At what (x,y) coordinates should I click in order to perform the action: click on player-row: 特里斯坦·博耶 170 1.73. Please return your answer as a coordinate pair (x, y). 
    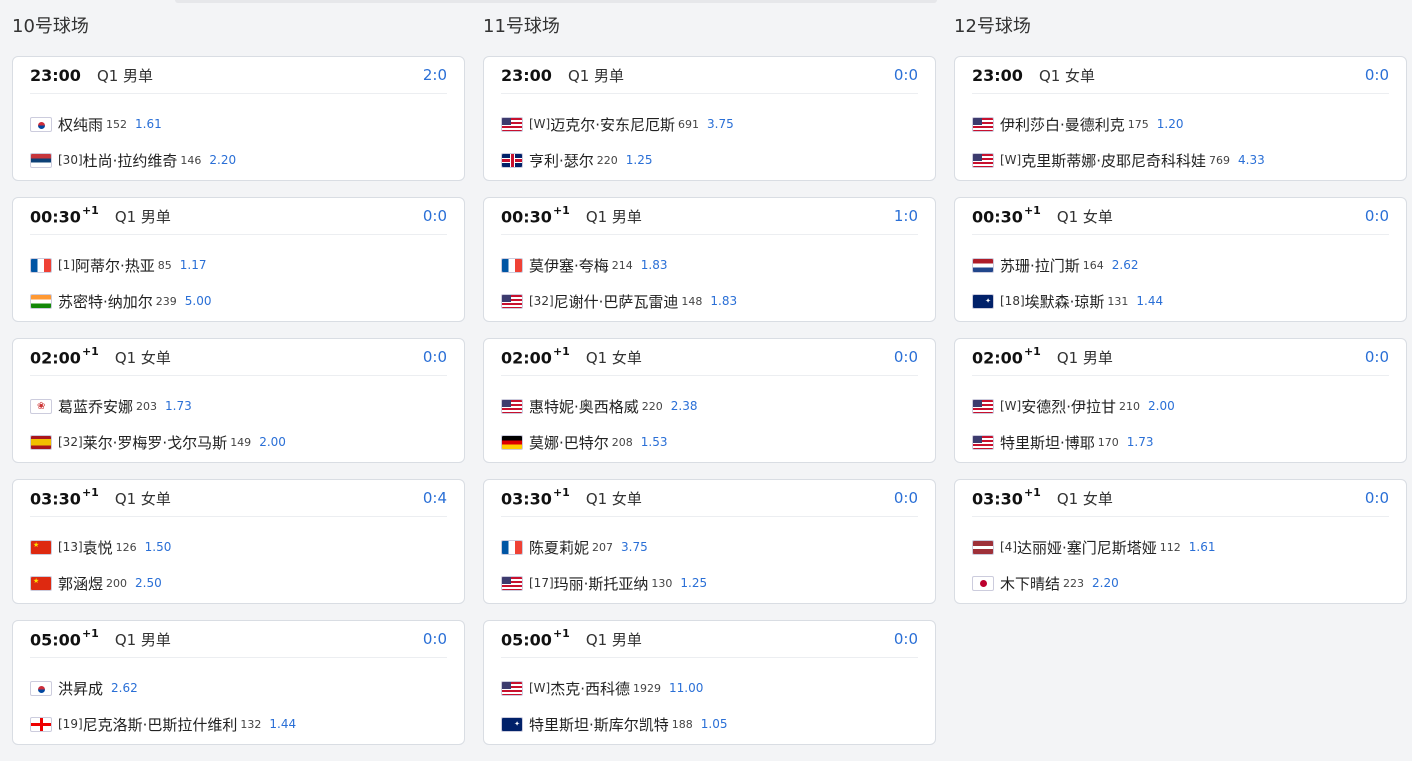
    Looking at the image, I should click on (1180, 442).